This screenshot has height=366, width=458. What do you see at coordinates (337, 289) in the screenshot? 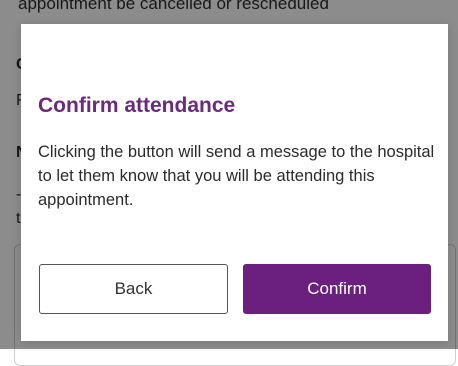
I see `confirm-button: Confirm` at bounding box center [337, 289].